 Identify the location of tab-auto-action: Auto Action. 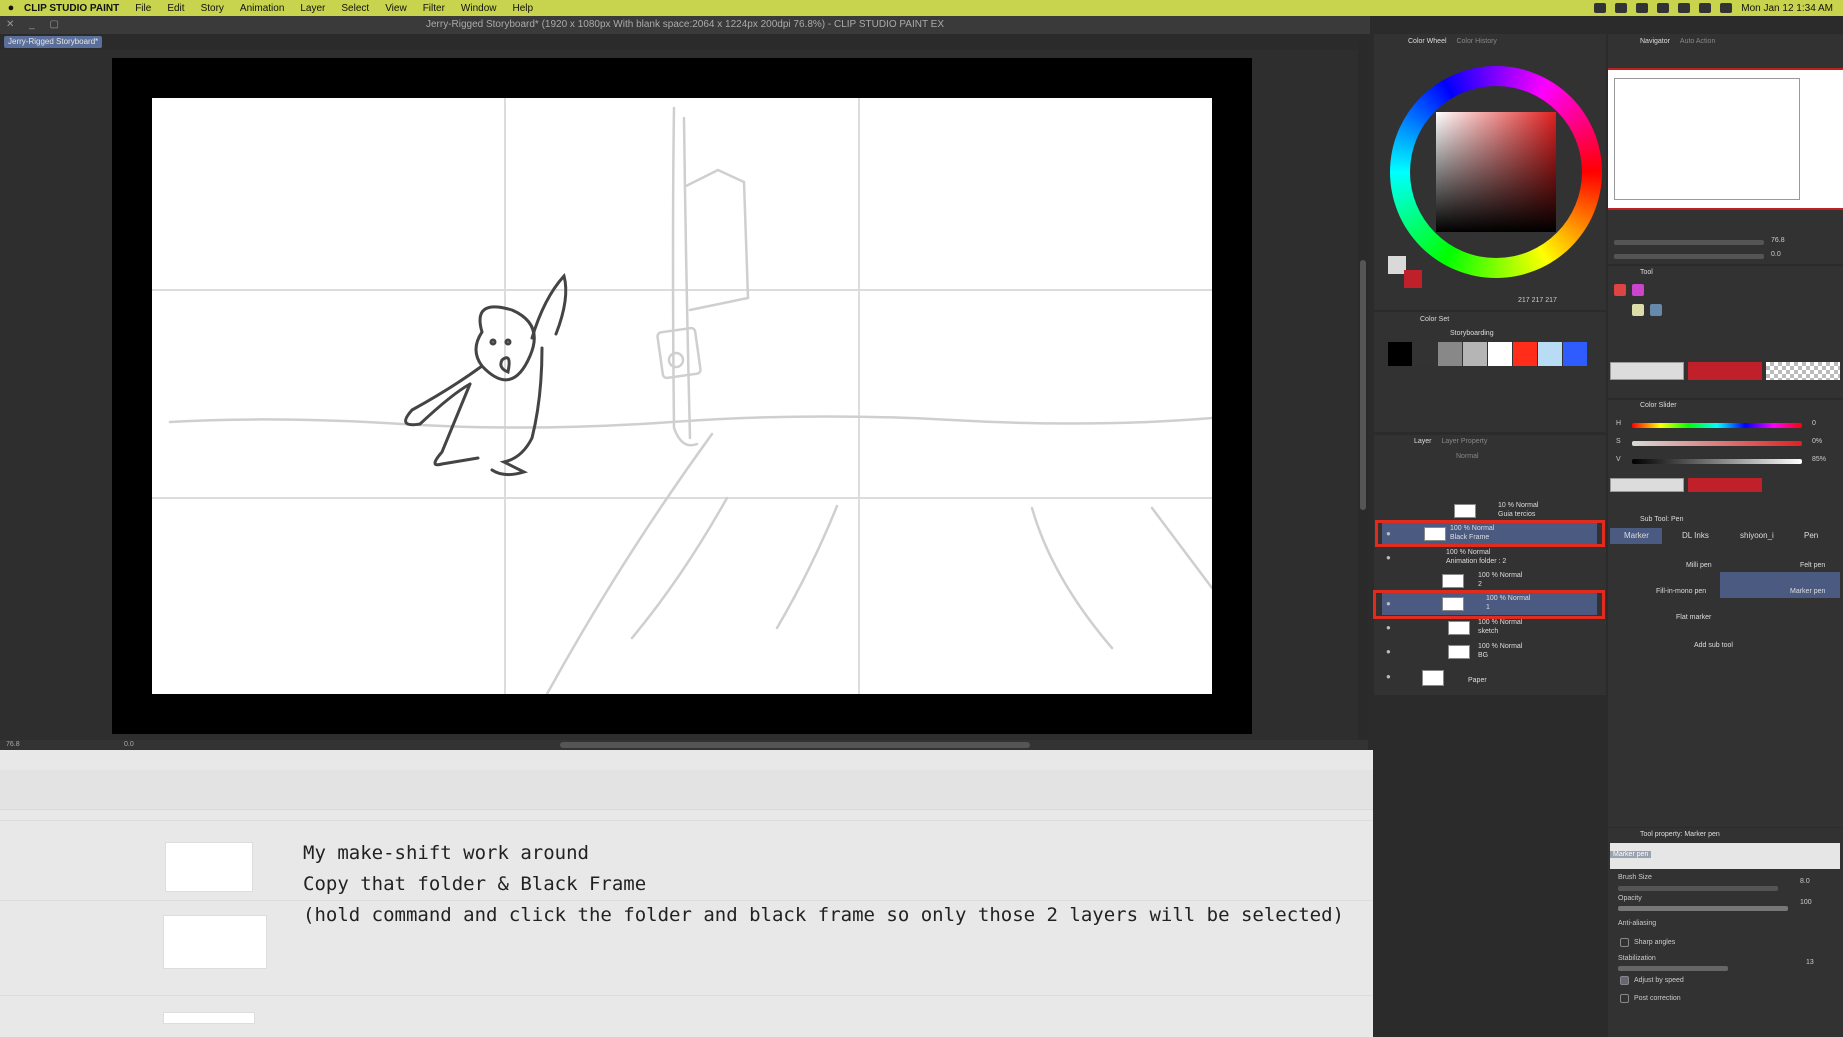
(1697, 41).